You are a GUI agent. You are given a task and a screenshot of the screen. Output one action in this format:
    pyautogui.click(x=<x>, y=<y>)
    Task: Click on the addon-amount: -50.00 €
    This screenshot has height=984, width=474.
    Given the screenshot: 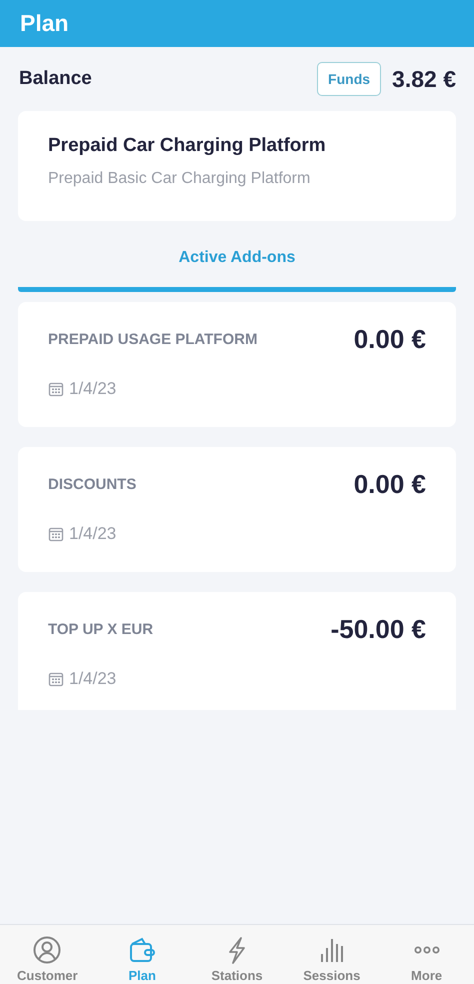 What is the action you would take?
    pyautogui.click(x=378, y=629)
    